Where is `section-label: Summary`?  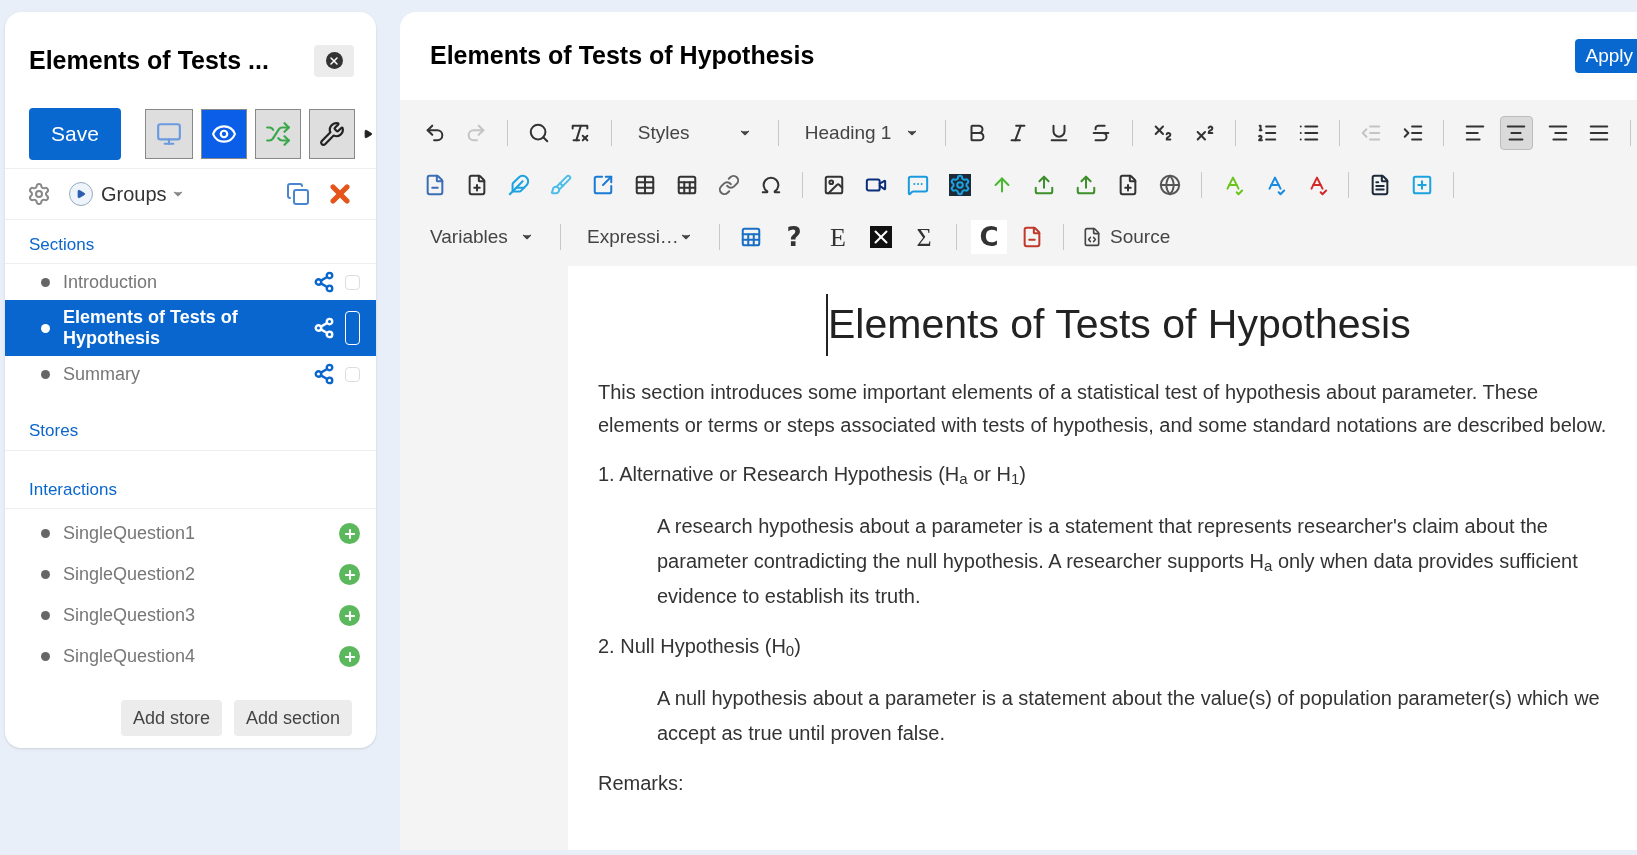 section-label: Summary is located at coordinates (102, 374).